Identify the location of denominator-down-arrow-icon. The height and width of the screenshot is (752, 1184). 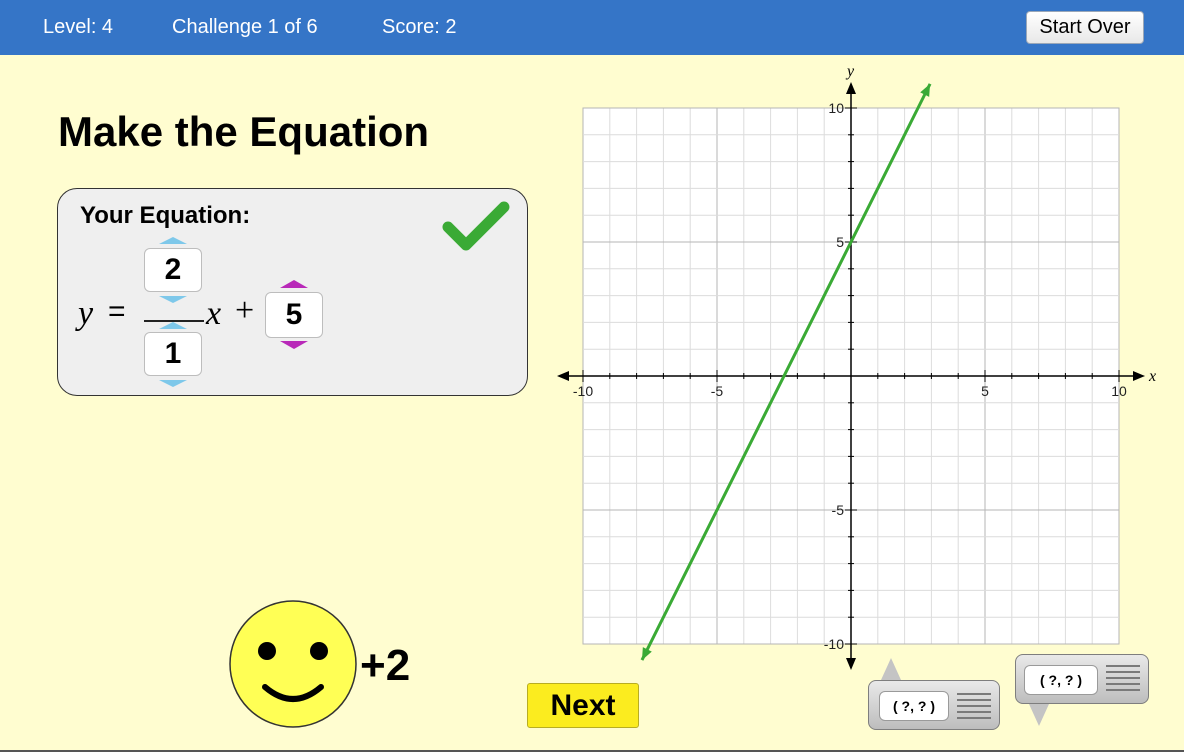
(173, 383).